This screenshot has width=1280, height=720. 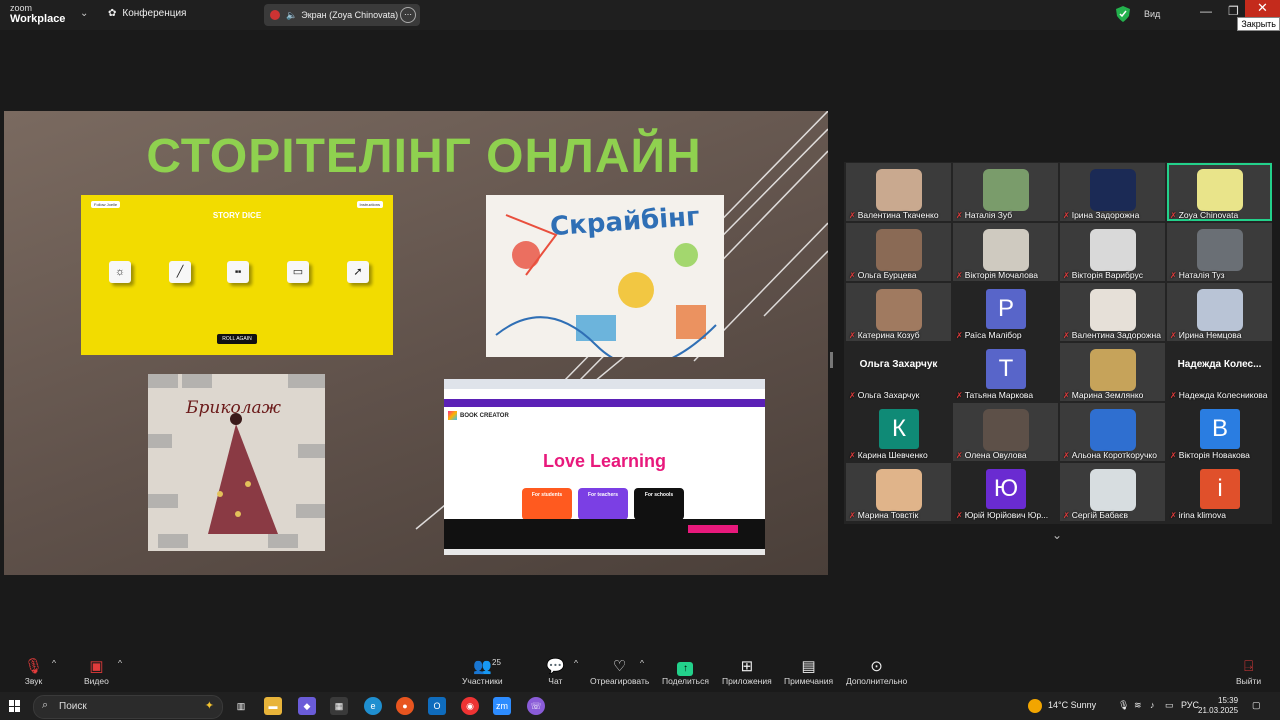 What do you see at coordinates (405, 706) in the screenshot?
I see `firefox-icon: ●` at bounding box center [405, 706].